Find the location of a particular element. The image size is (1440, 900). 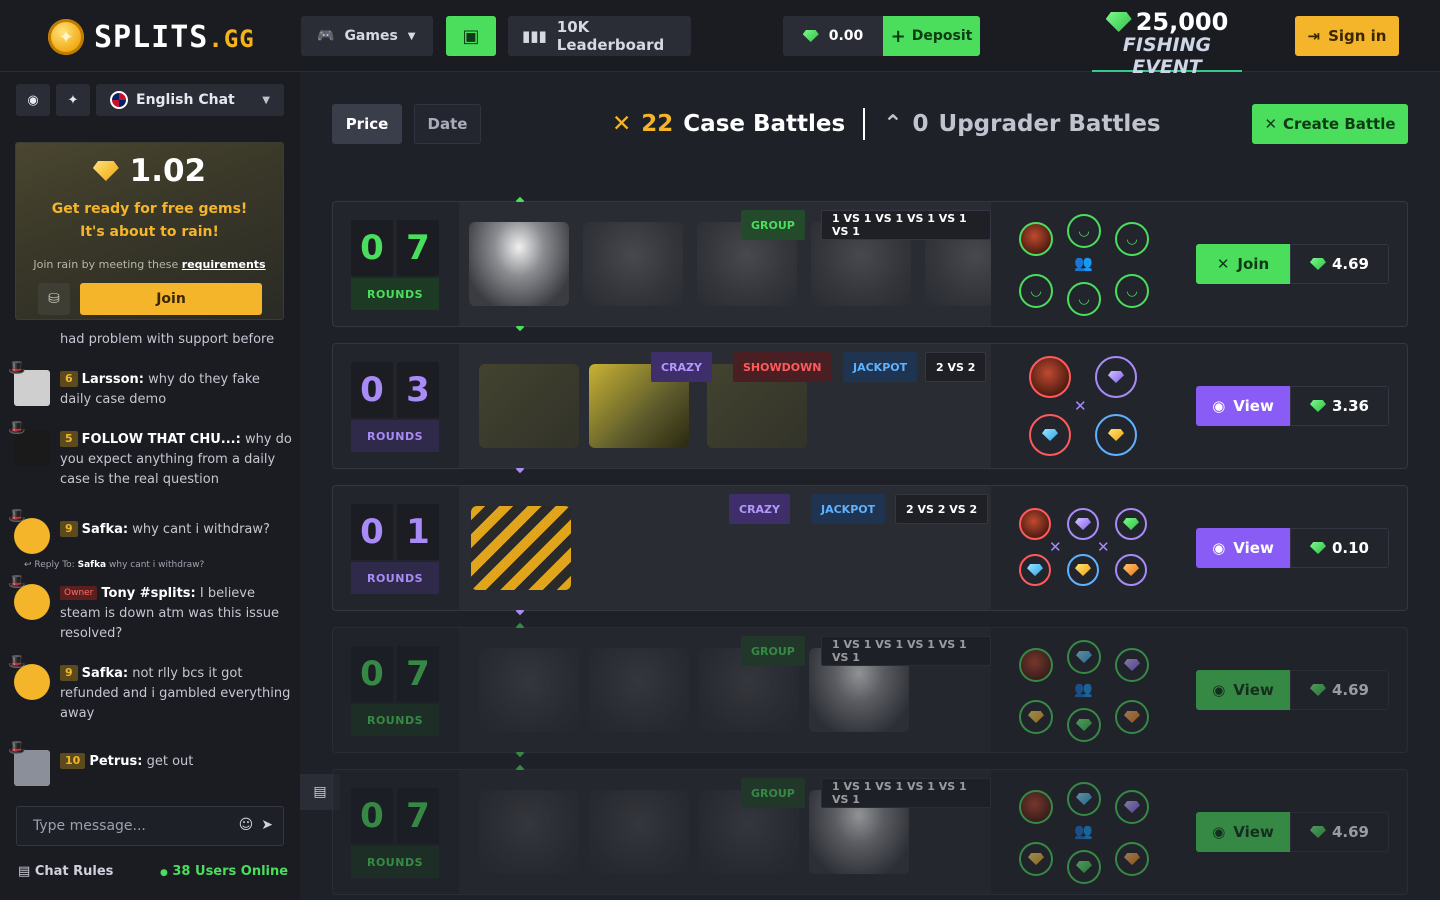

case-battle-count: 22 is located at coordinates (657, 124).